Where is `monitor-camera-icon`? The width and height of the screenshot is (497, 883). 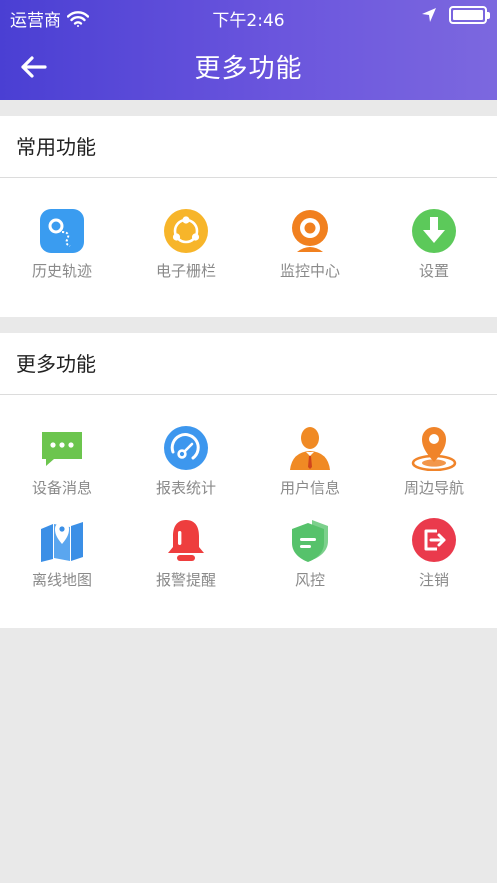 monitor-camera-icon is located at coordinates (310, 231).